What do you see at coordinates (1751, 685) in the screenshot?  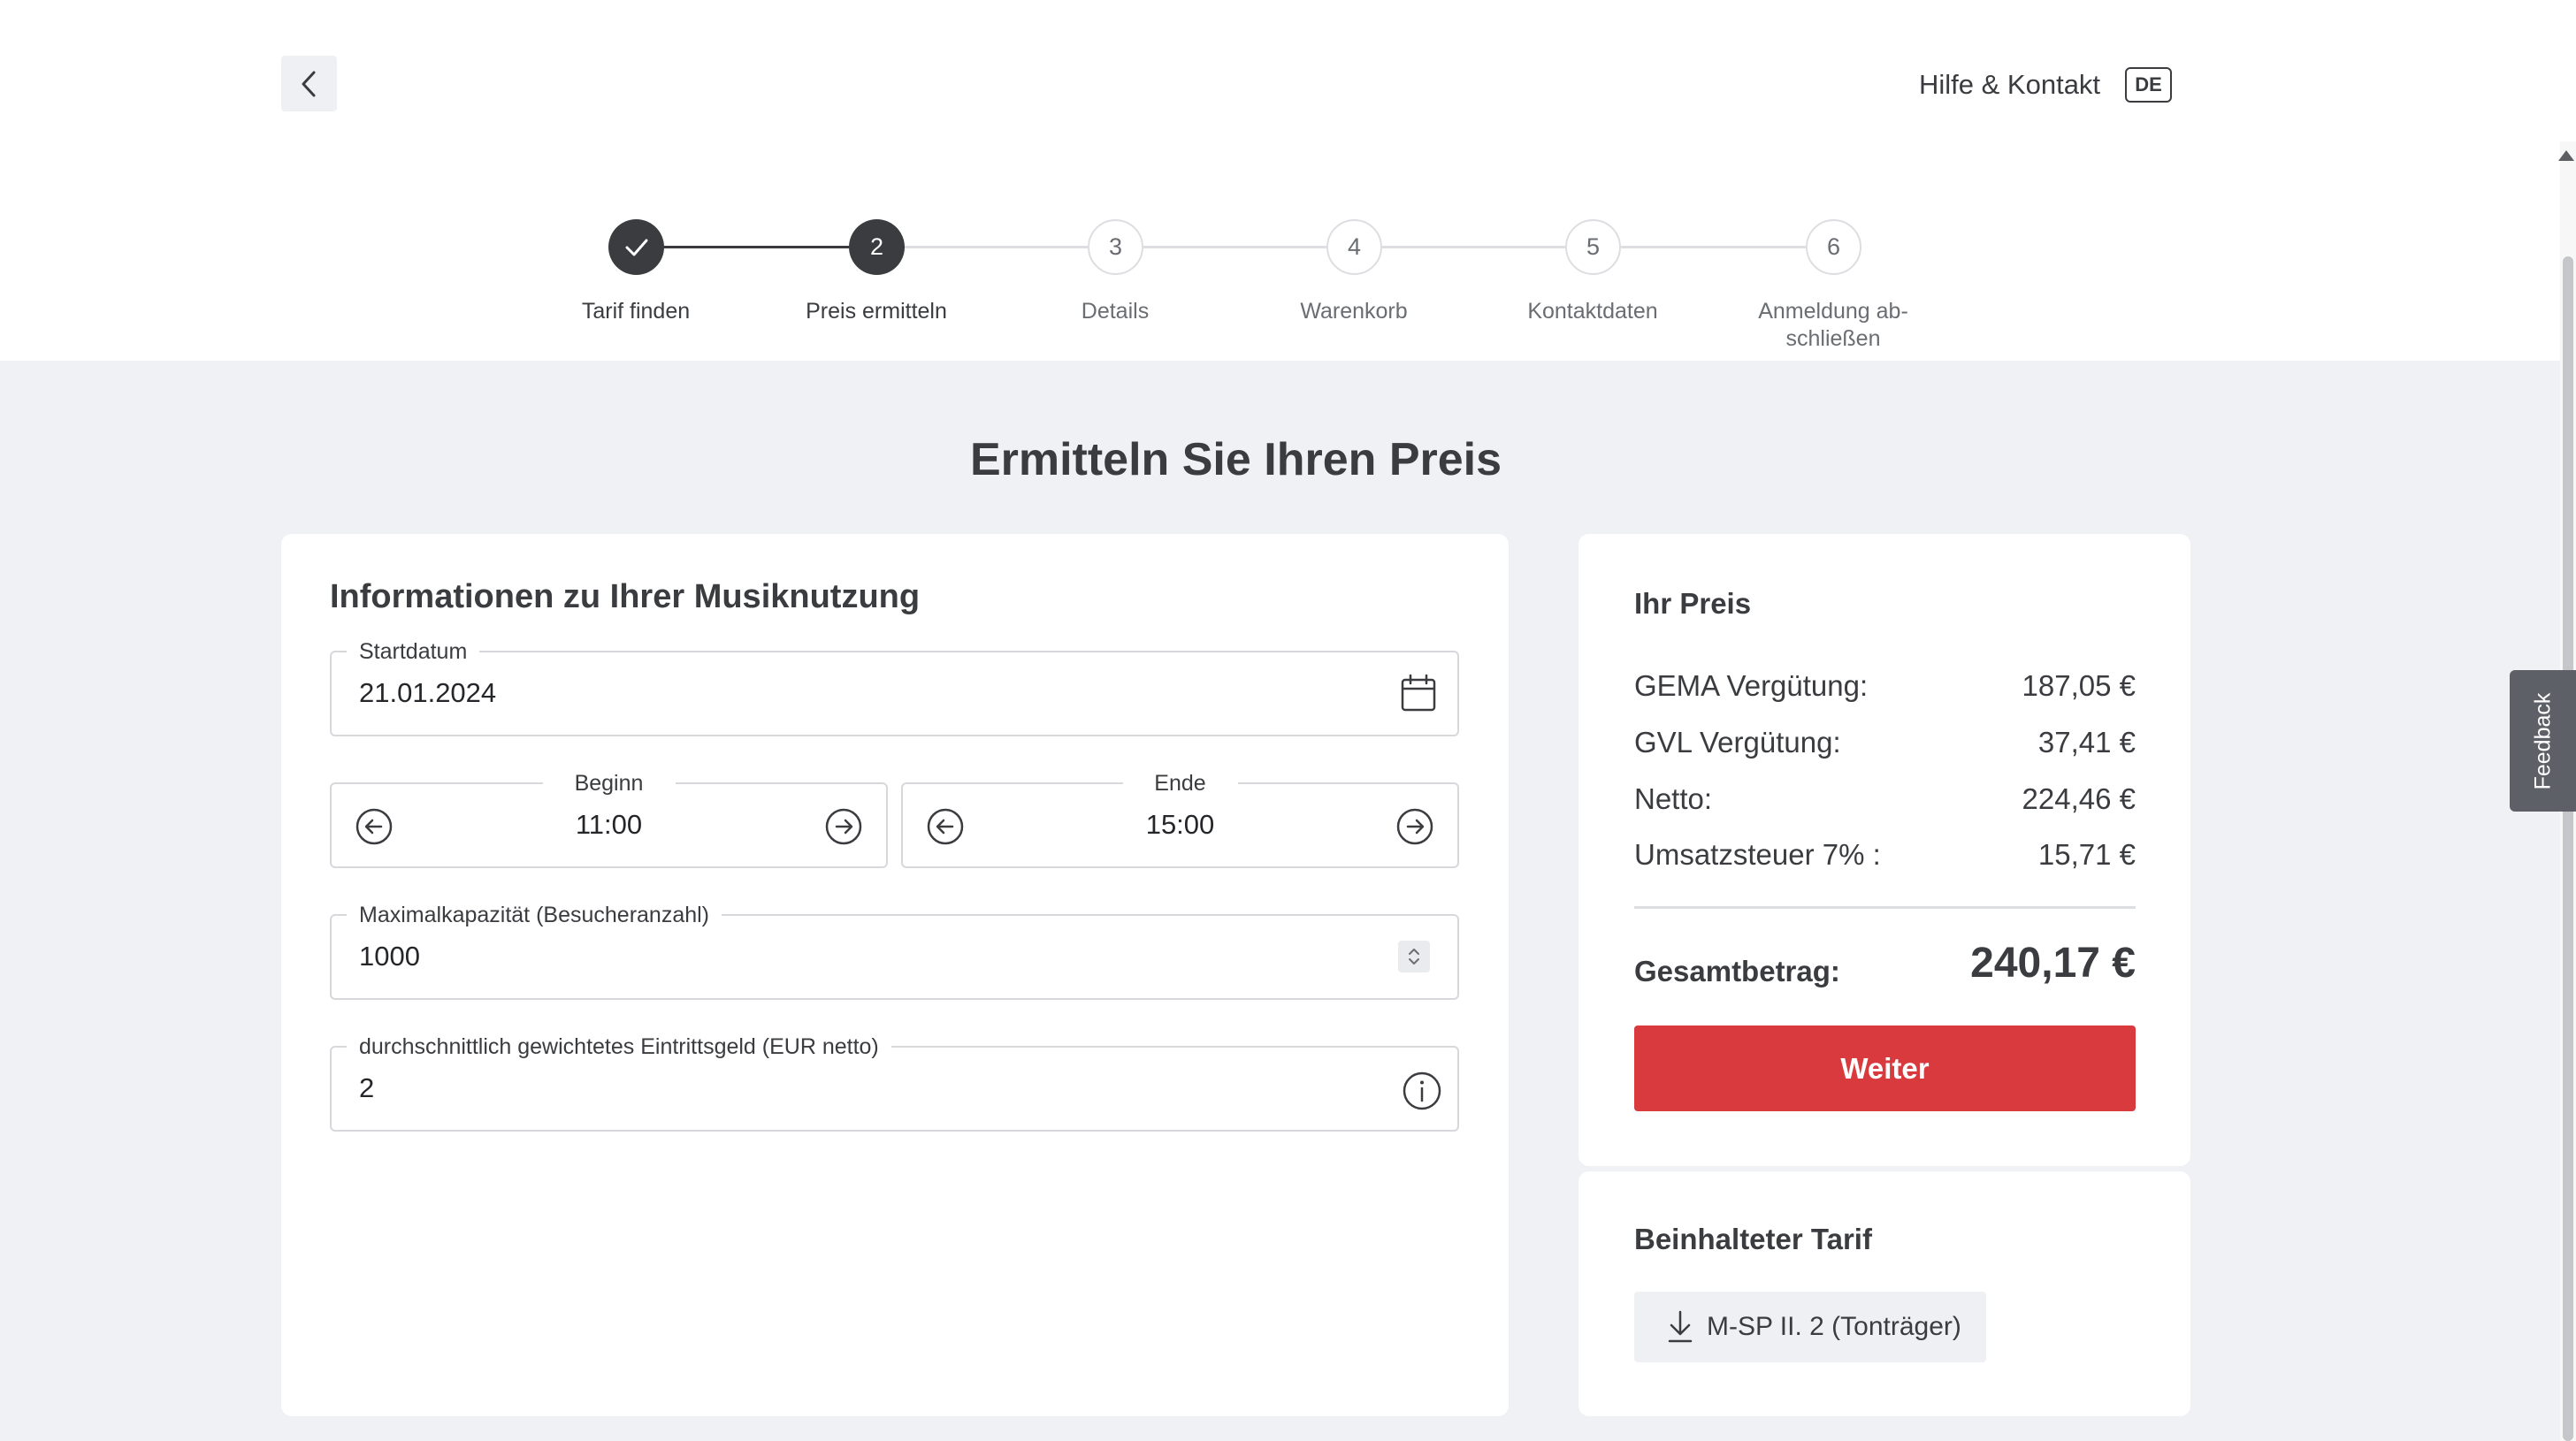 I see `price-row-label: GEMA Vergütung:` at bounding box center [1751, 685].